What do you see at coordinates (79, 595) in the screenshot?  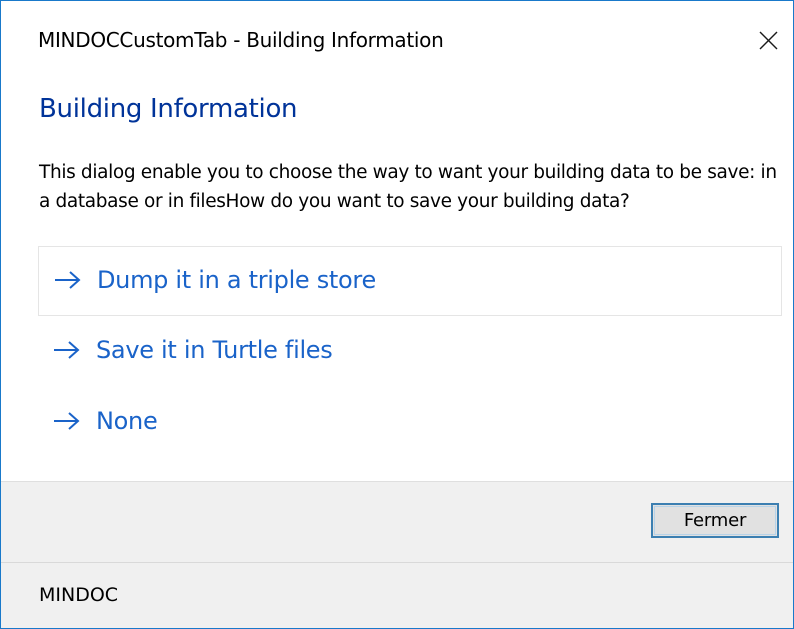 I see `footnote-text: MINDOC` at bounding box center [79, 595].